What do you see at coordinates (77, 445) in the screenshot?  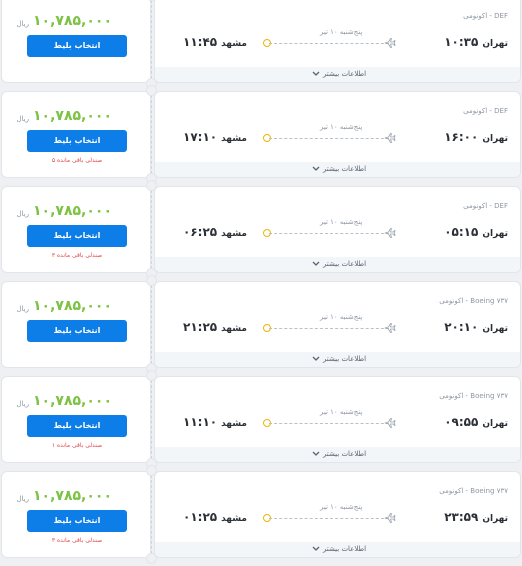 I see `remaining-seats: ۱ صندلی باقی مانده` at bounding box center [77, 445].